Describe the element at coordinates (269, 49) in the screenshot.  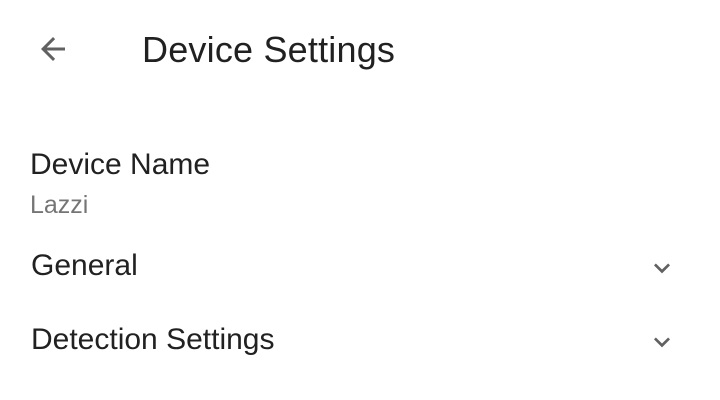
I see `page-title: Device Settings` at that location.